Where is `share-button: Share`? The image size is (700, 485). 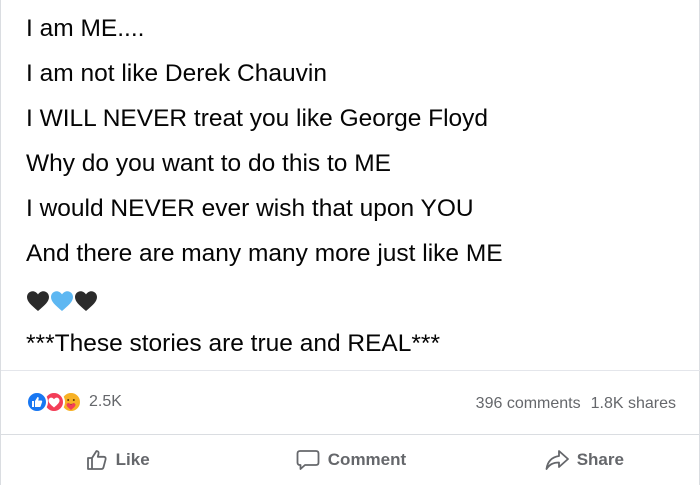 share-button: Share is located at coordinates (584, 460).